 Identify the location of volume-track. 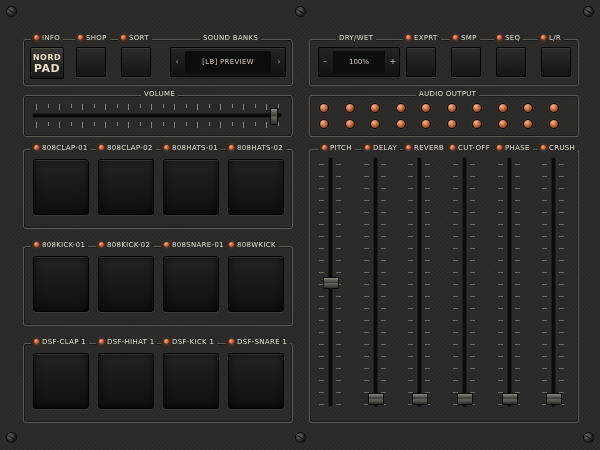
(157, 115).